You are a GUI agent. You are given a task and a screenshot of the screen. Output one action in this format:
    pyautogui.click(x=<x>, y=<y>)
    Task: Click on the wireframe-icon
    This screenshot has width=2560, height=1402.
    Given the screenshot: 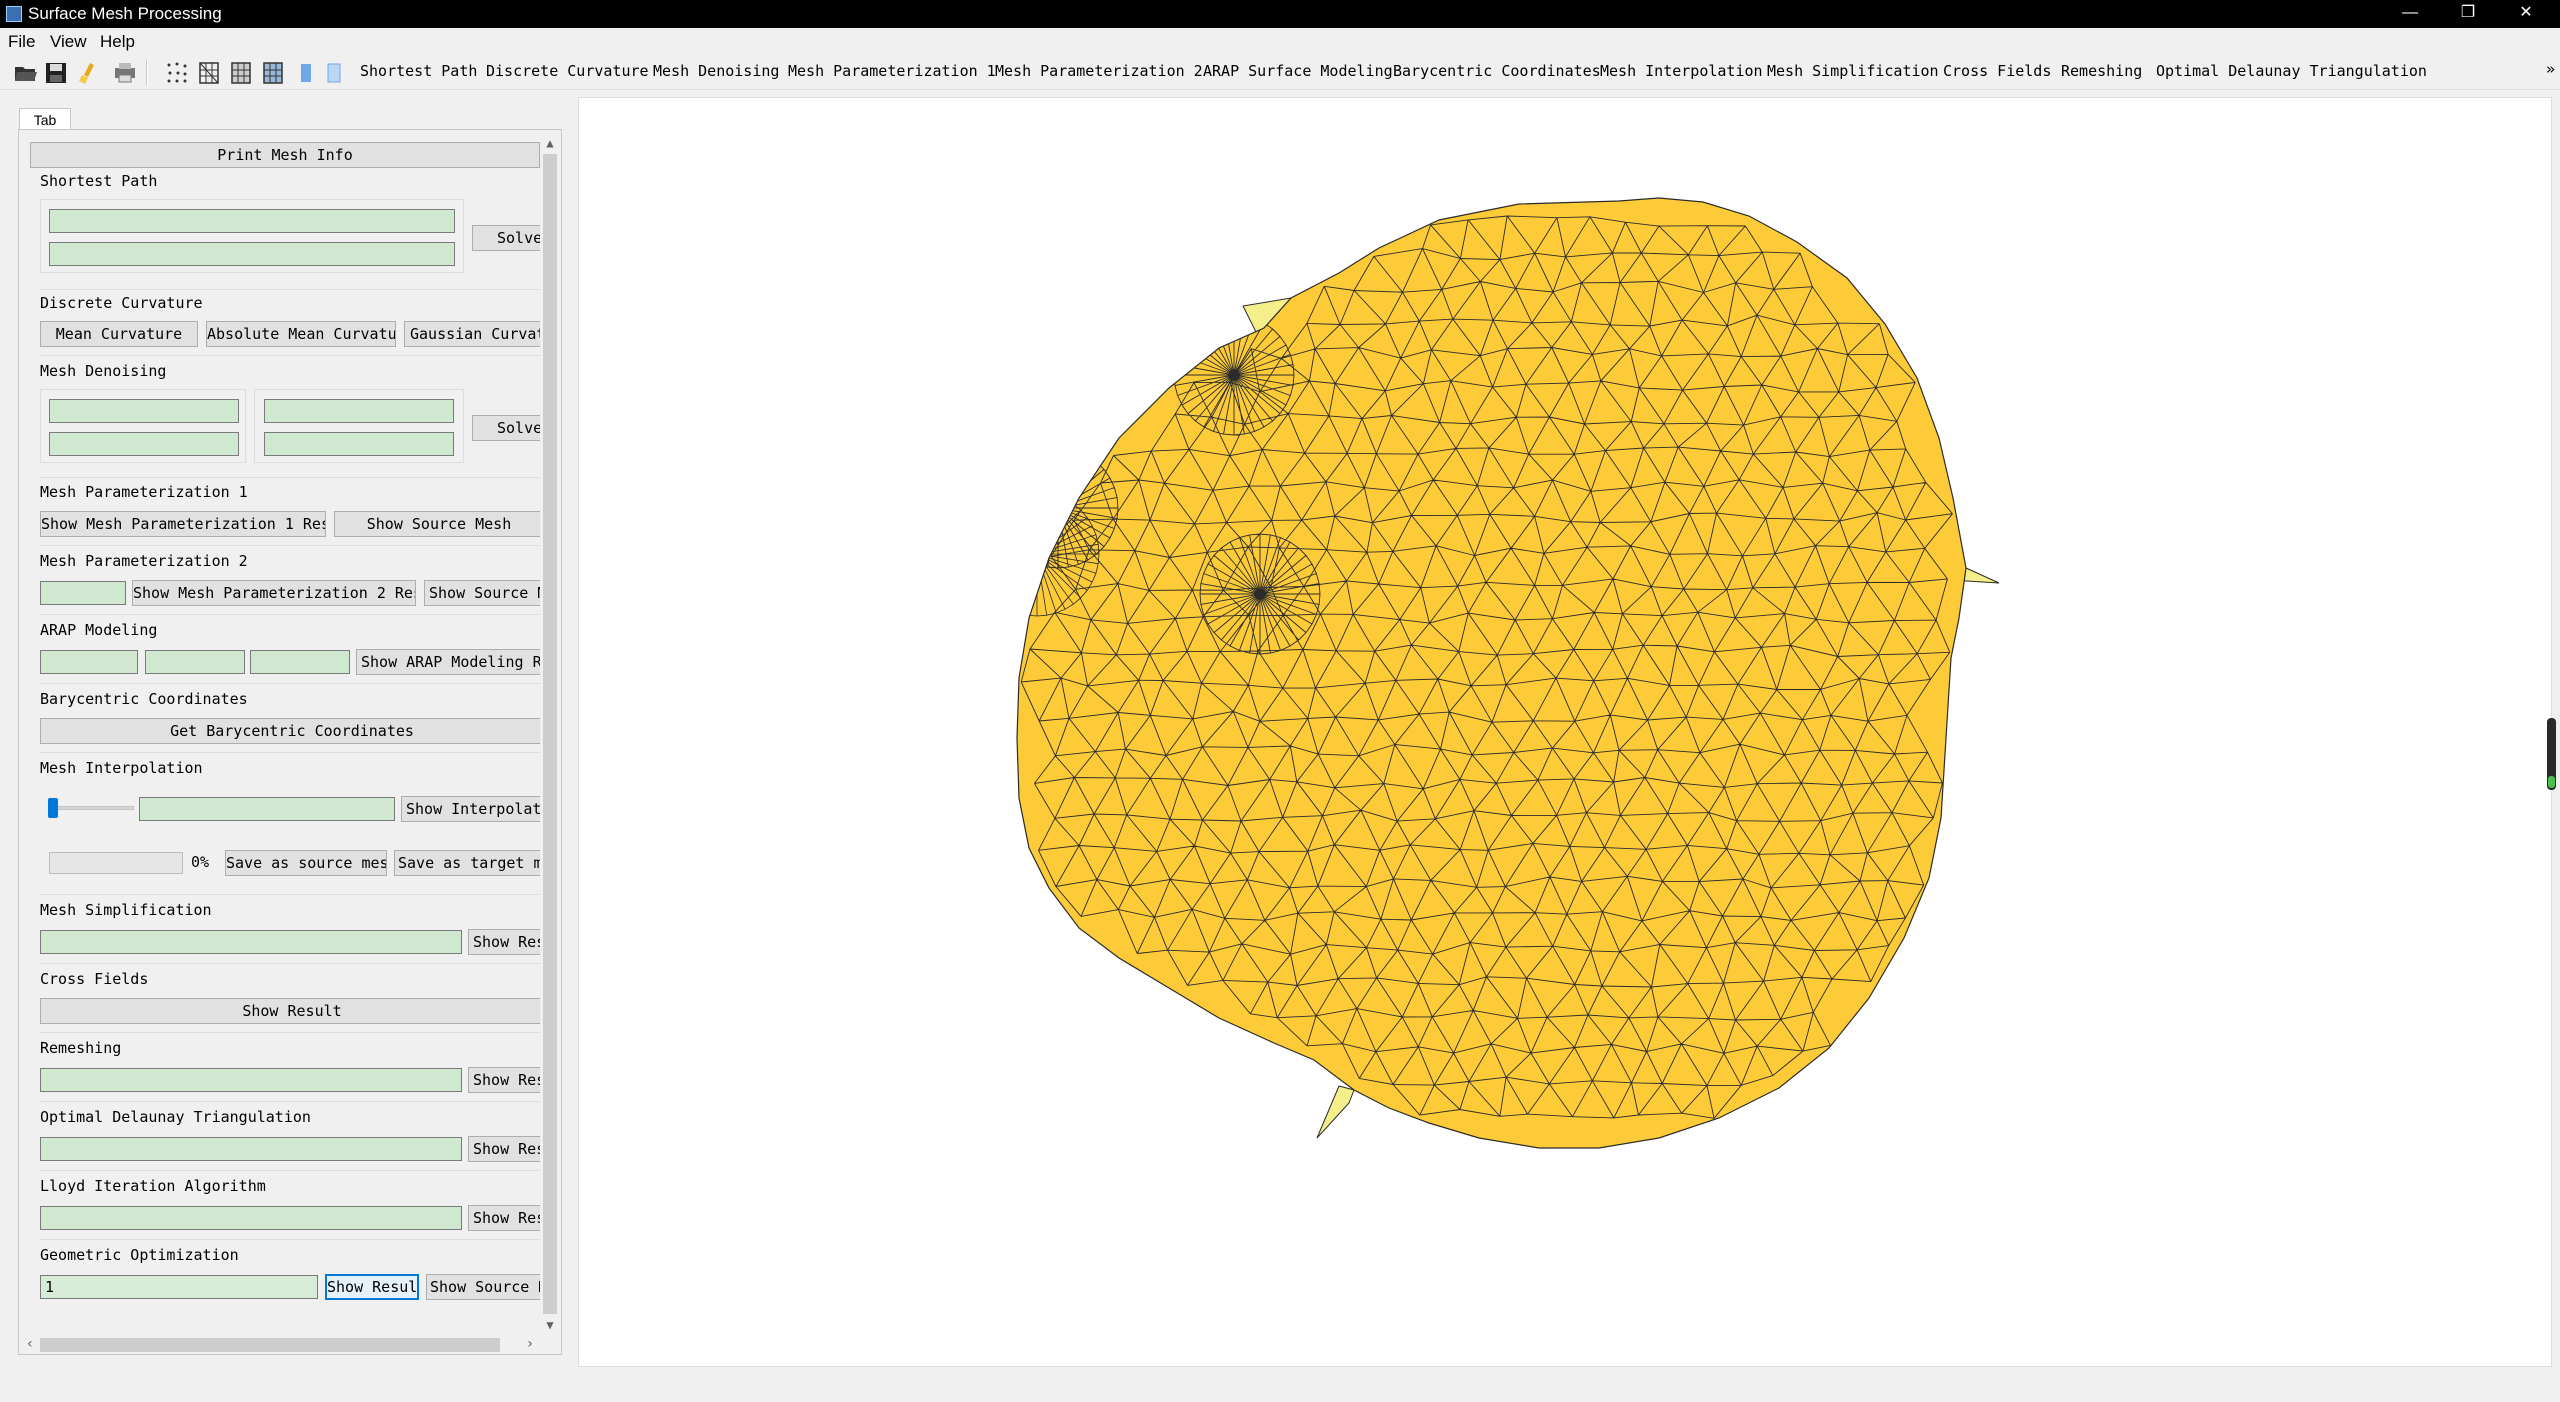 What is the action you would take?
    pyautogui.click(x=209, y=73)
    